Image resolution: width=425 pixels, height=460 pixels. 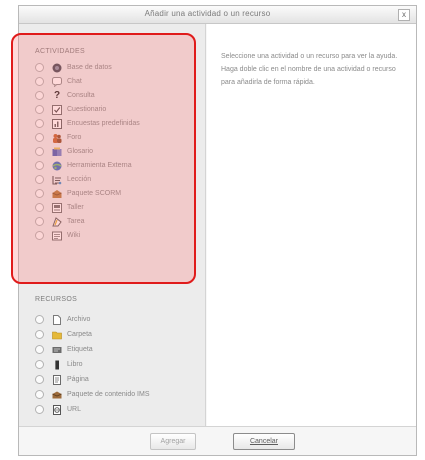 I want to click on cancel-button: Cancelar, so click(x=264, y=441).